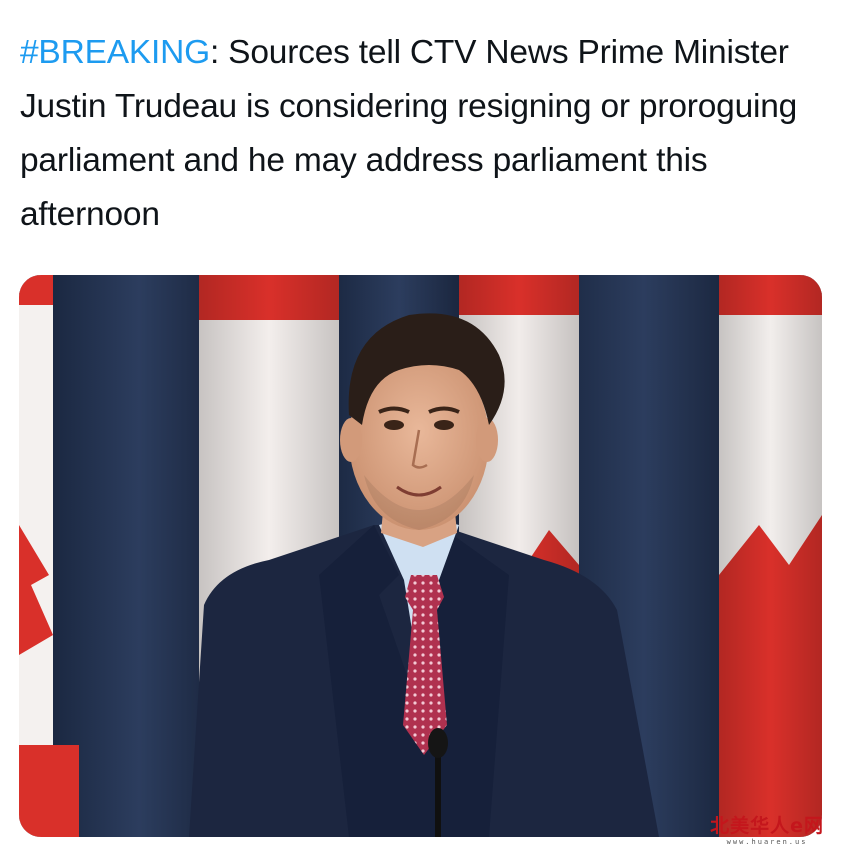 The width and height of the screenshot is (842, 857). I want to click on watermark-url: www.huaren.us, so click(767, 842).